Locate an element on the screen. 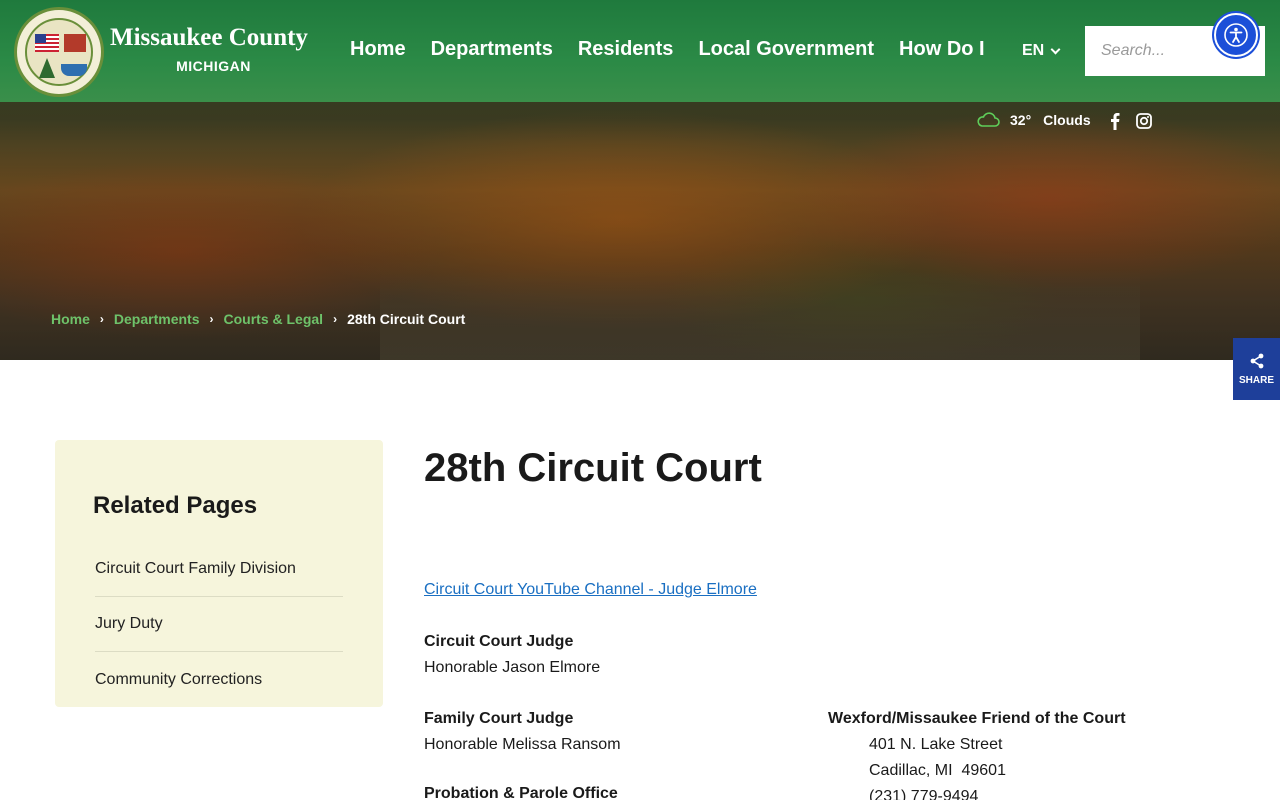 The image size is (1280, 800). page-title: 28th Circuit Court is located at coordinates (593, 468).